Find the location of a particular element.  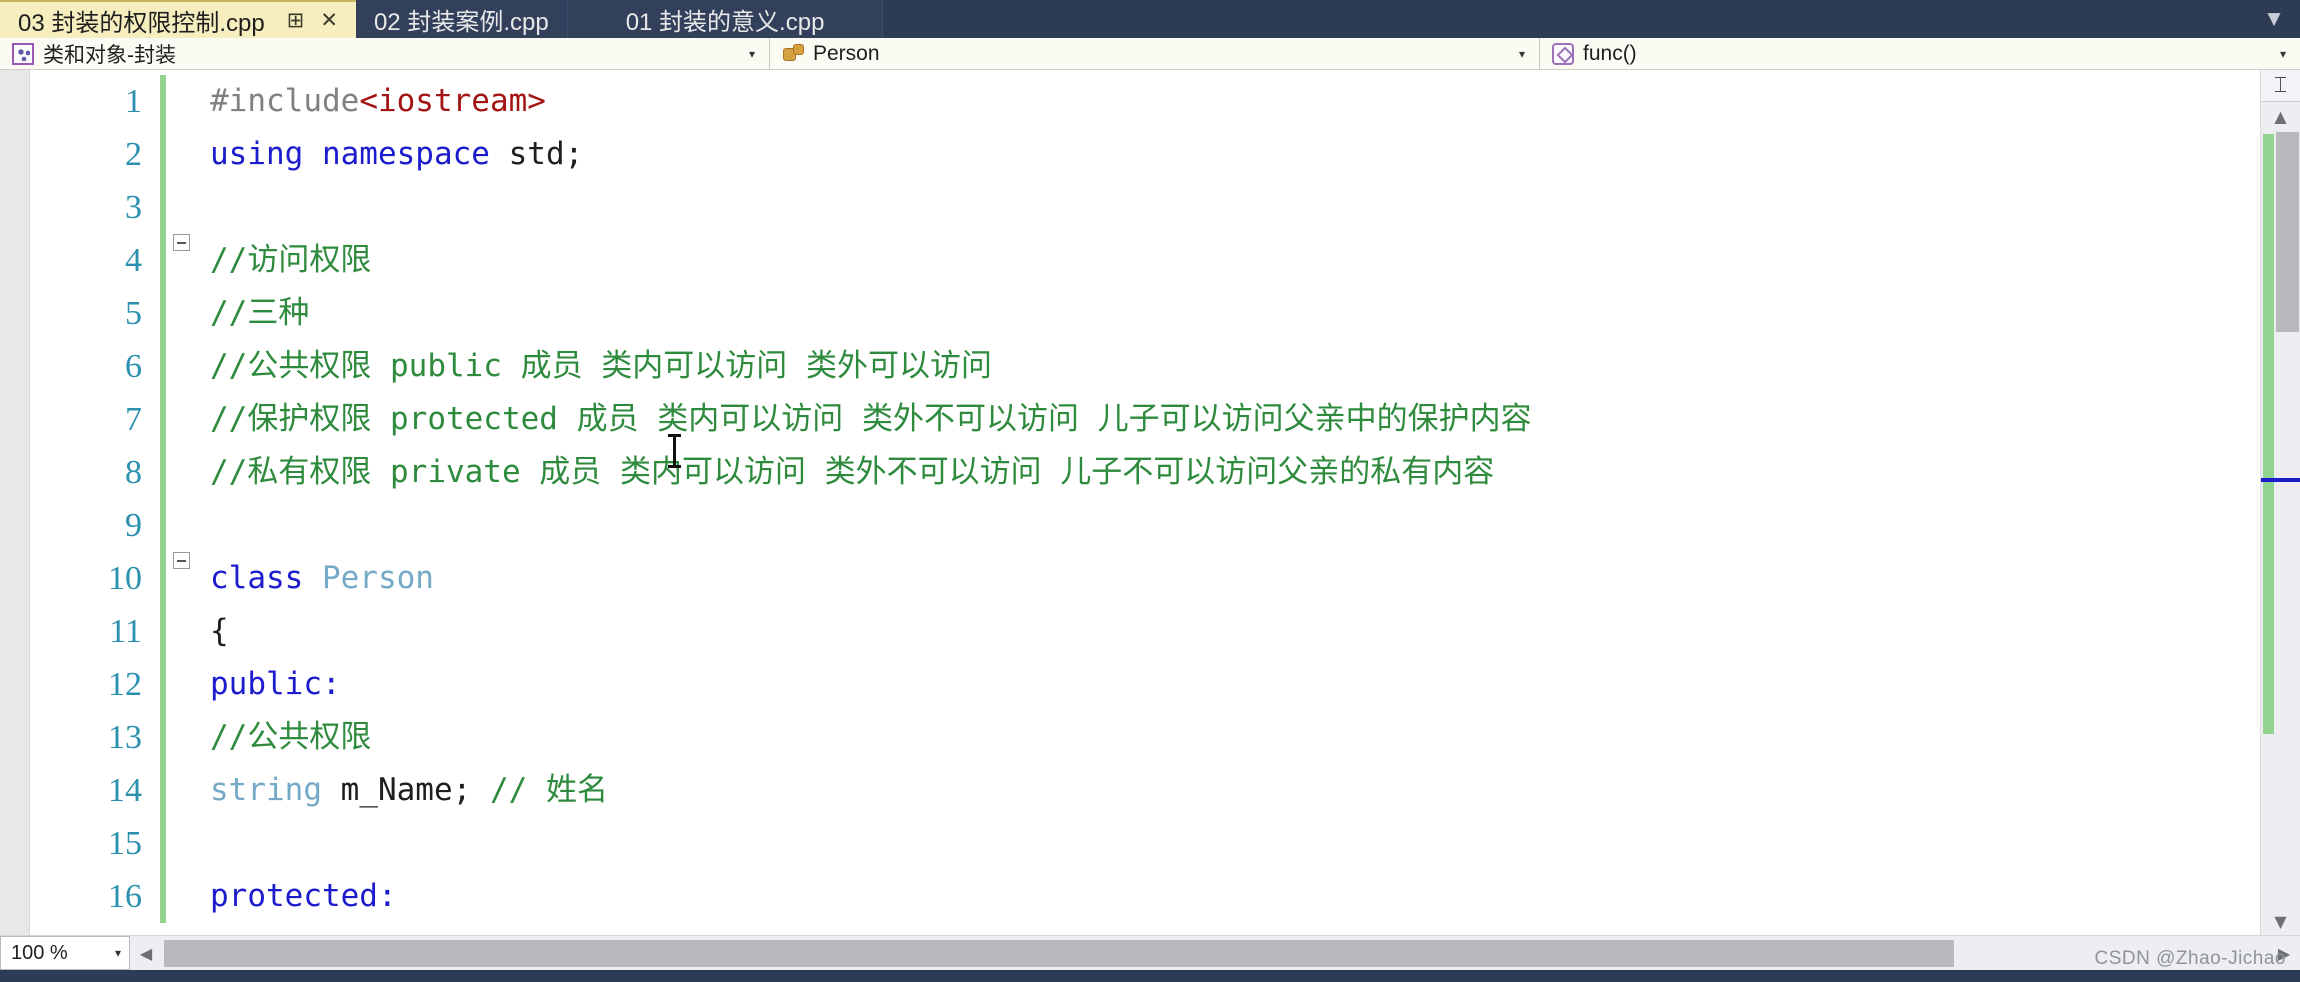

line-number: 9 is located at coordinates (133, 525).